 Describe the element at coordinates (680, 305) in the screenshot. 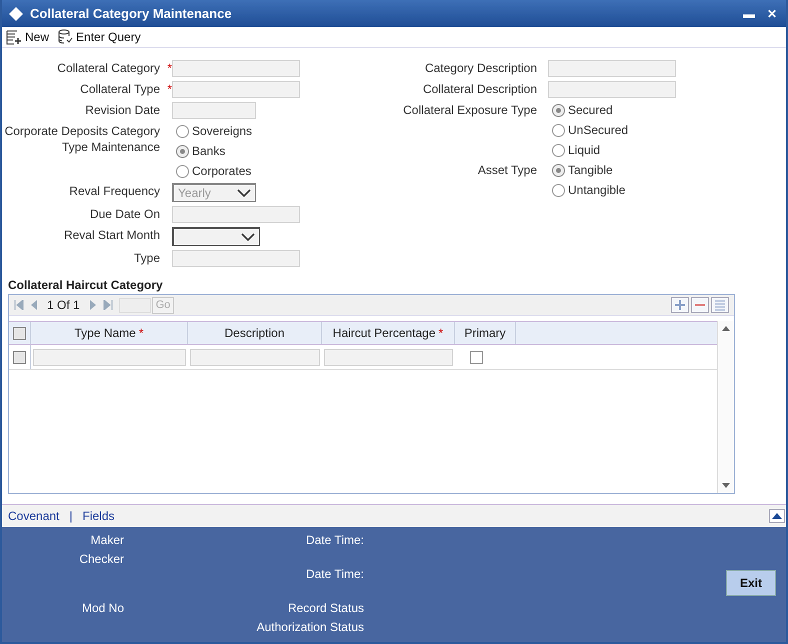

I see `add-row-icon` at that location.